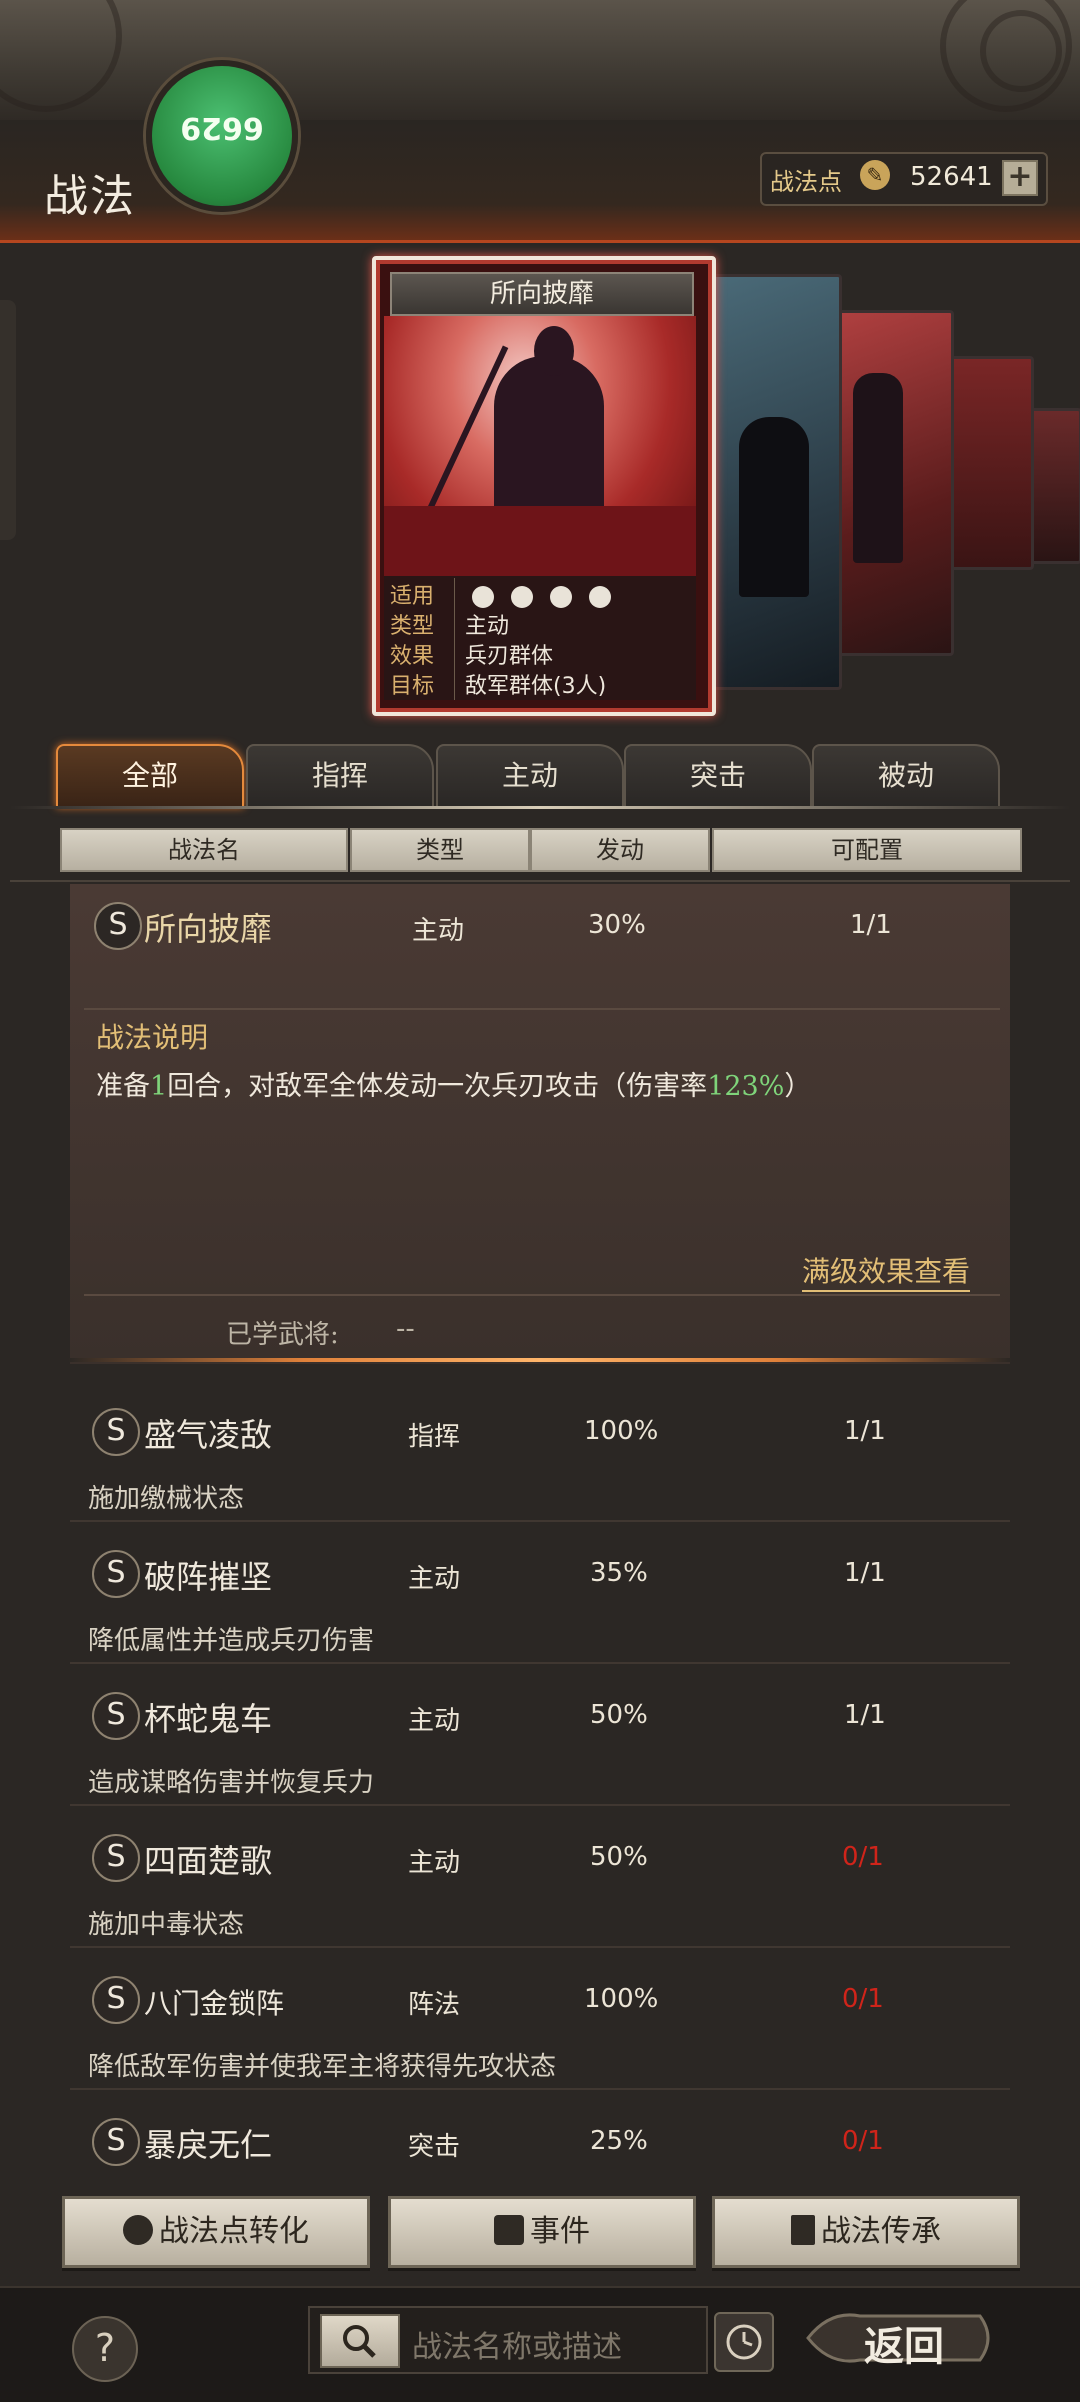 This screenshot has width=1080, height=2402. I want to click on events-button: 事件, so click(542, 2232).